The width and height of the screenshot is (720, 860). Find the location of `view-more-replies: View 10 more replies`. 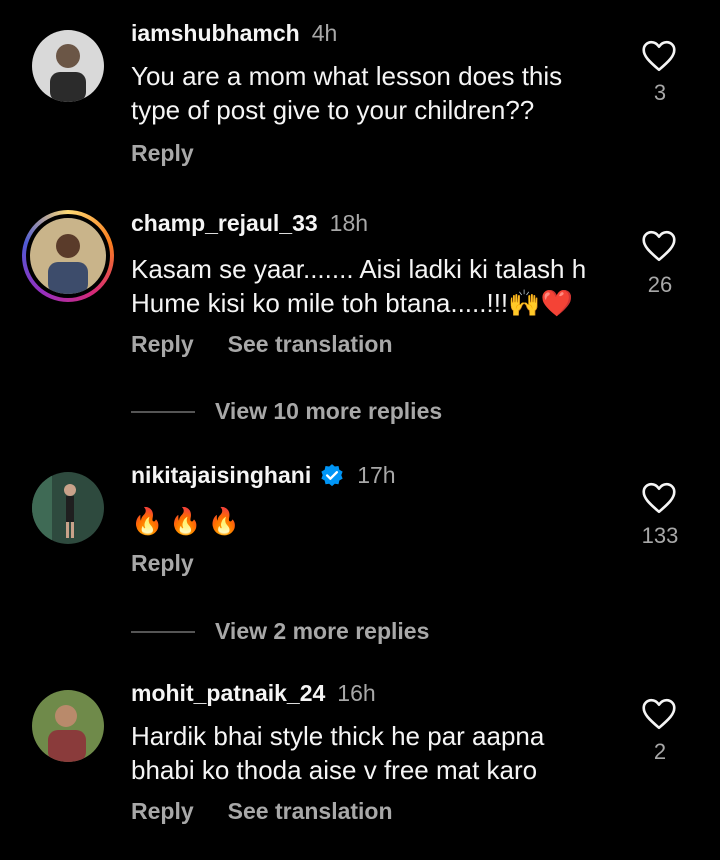

view-more-replies: View 10 more replies is located at coordinates (286, 411).